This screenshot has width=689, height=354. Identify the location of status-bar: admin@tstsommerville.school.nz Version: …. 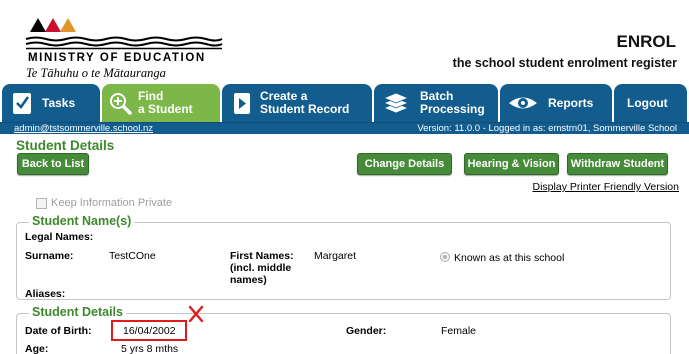
(344, 128).